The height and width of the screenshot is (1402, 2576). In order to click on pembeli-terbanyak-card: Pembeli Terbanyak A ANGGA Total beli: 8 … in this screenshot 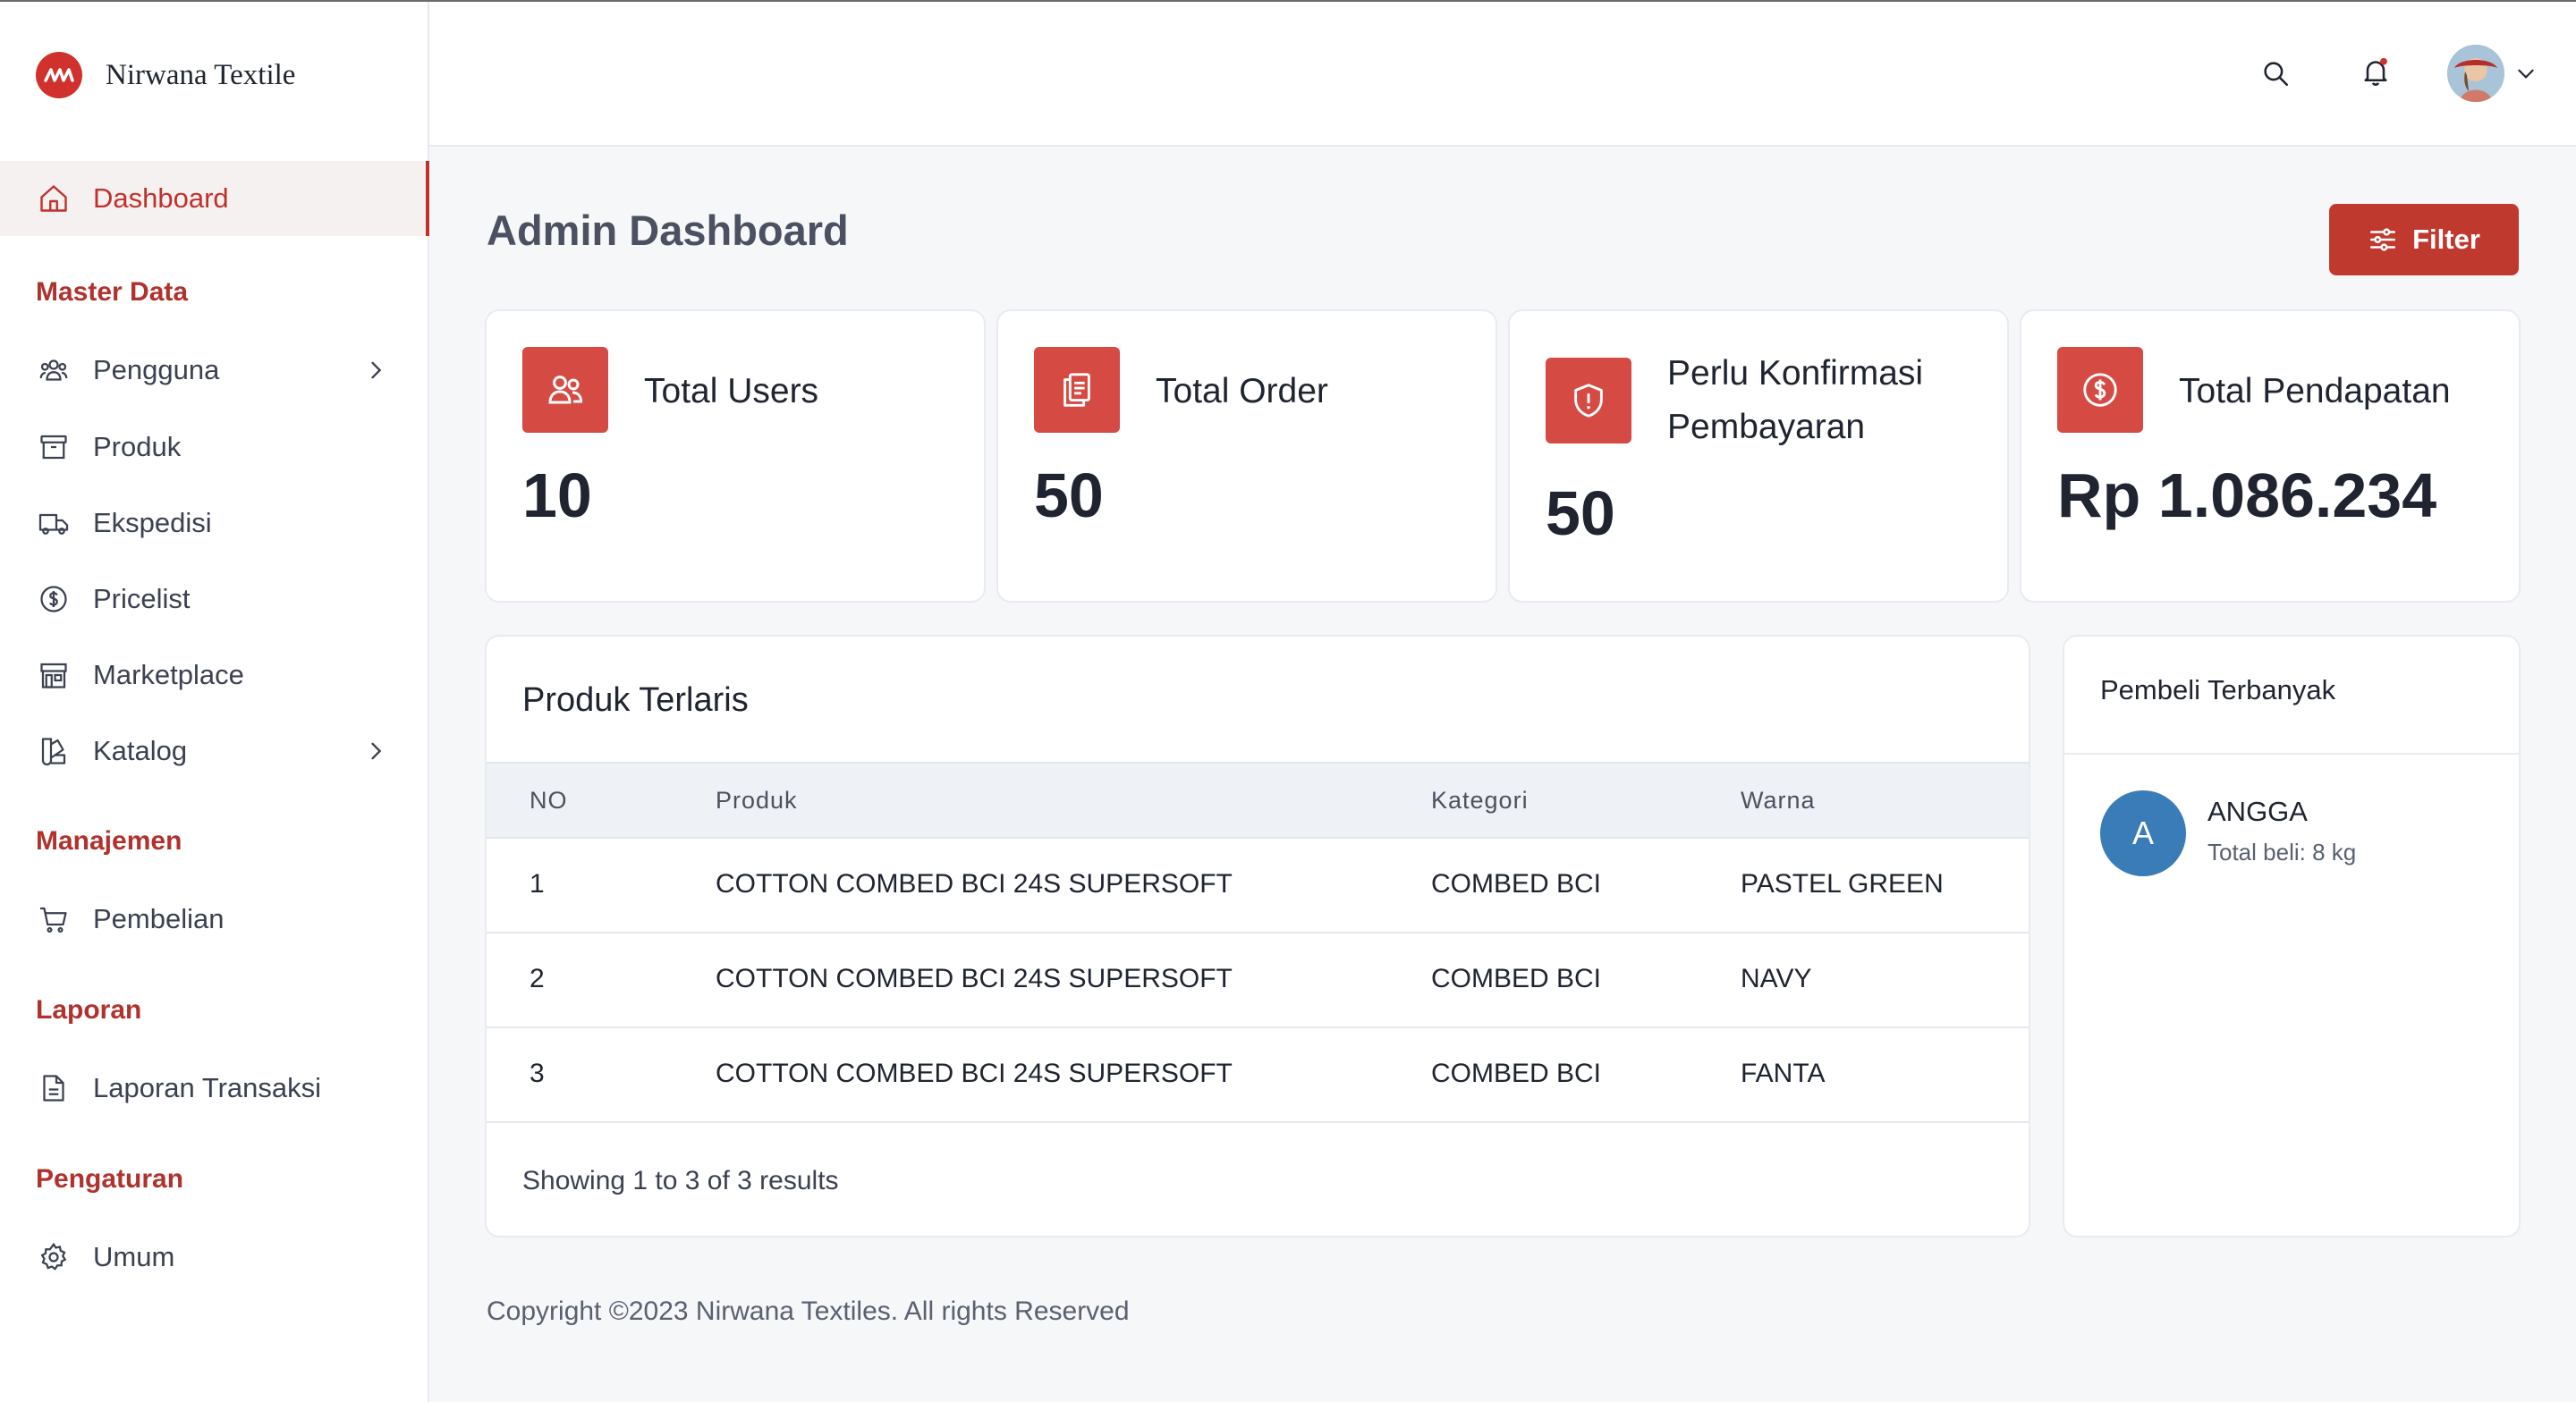, I will do `click(2292, 936)`.